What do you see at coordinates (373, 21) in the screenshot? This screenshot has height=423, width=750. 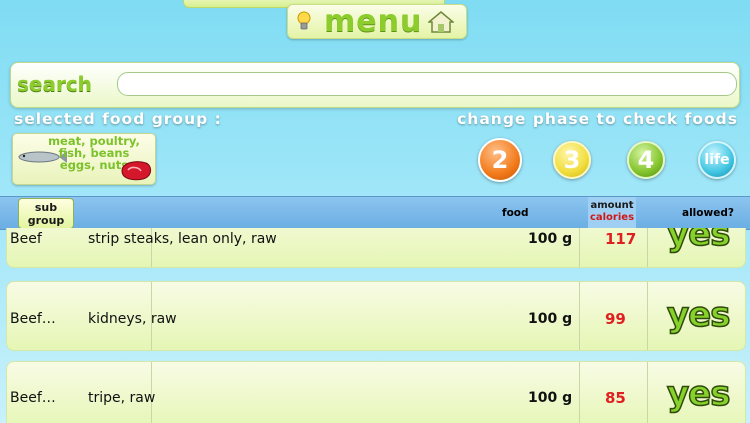 I see `menu-label: menu` at bounding box center [373, 21].